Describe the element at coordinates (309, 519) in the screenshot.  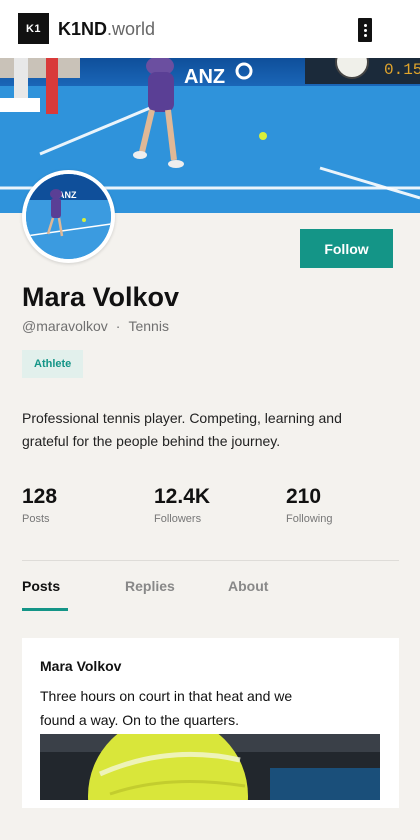
I see `stat-label: Following` at that location.